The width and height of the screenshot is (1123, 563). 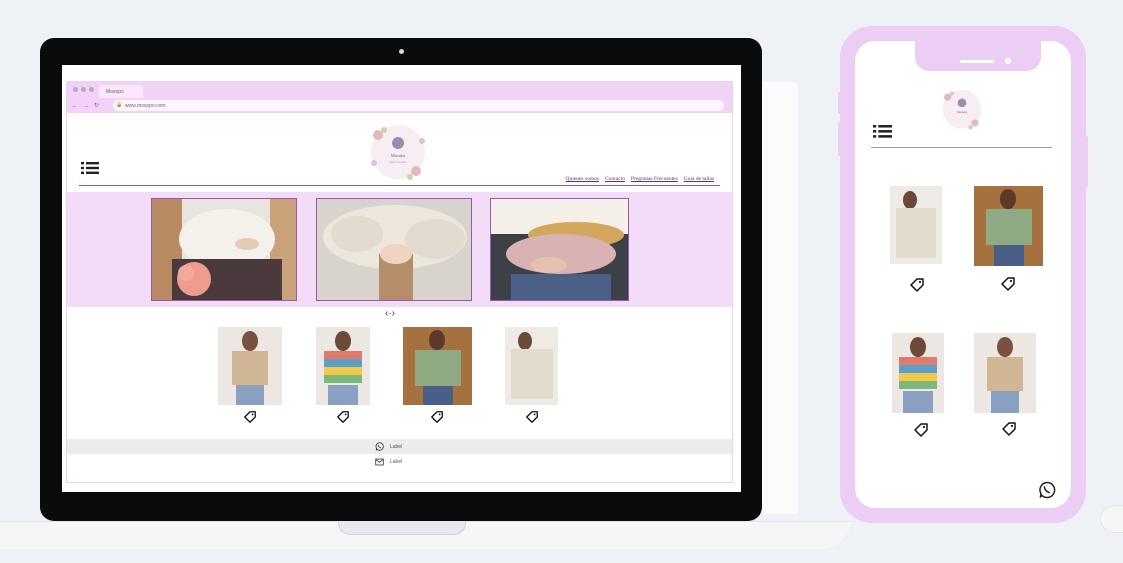 I want to click on window-controls, so click(x=83, y=89).